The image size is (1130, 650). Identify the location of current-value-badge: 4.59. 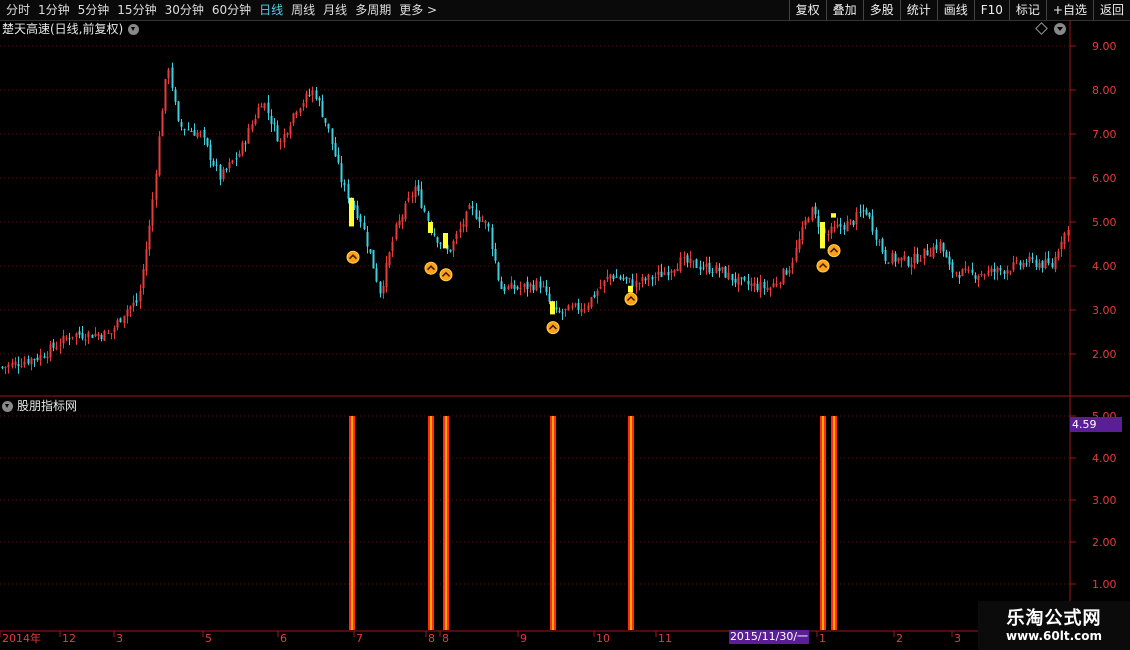
(1096, 424).